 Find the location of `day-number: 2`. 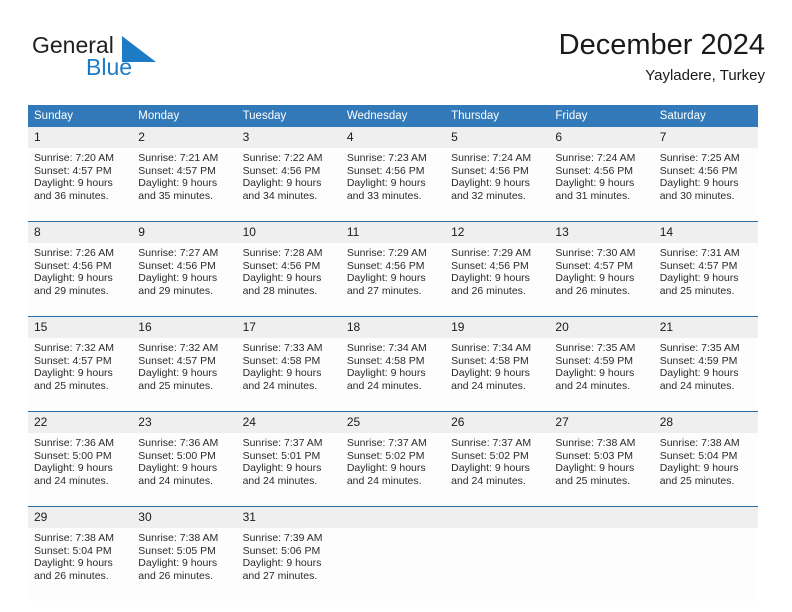

day-number: 2 is located at coordinates (184, 137).